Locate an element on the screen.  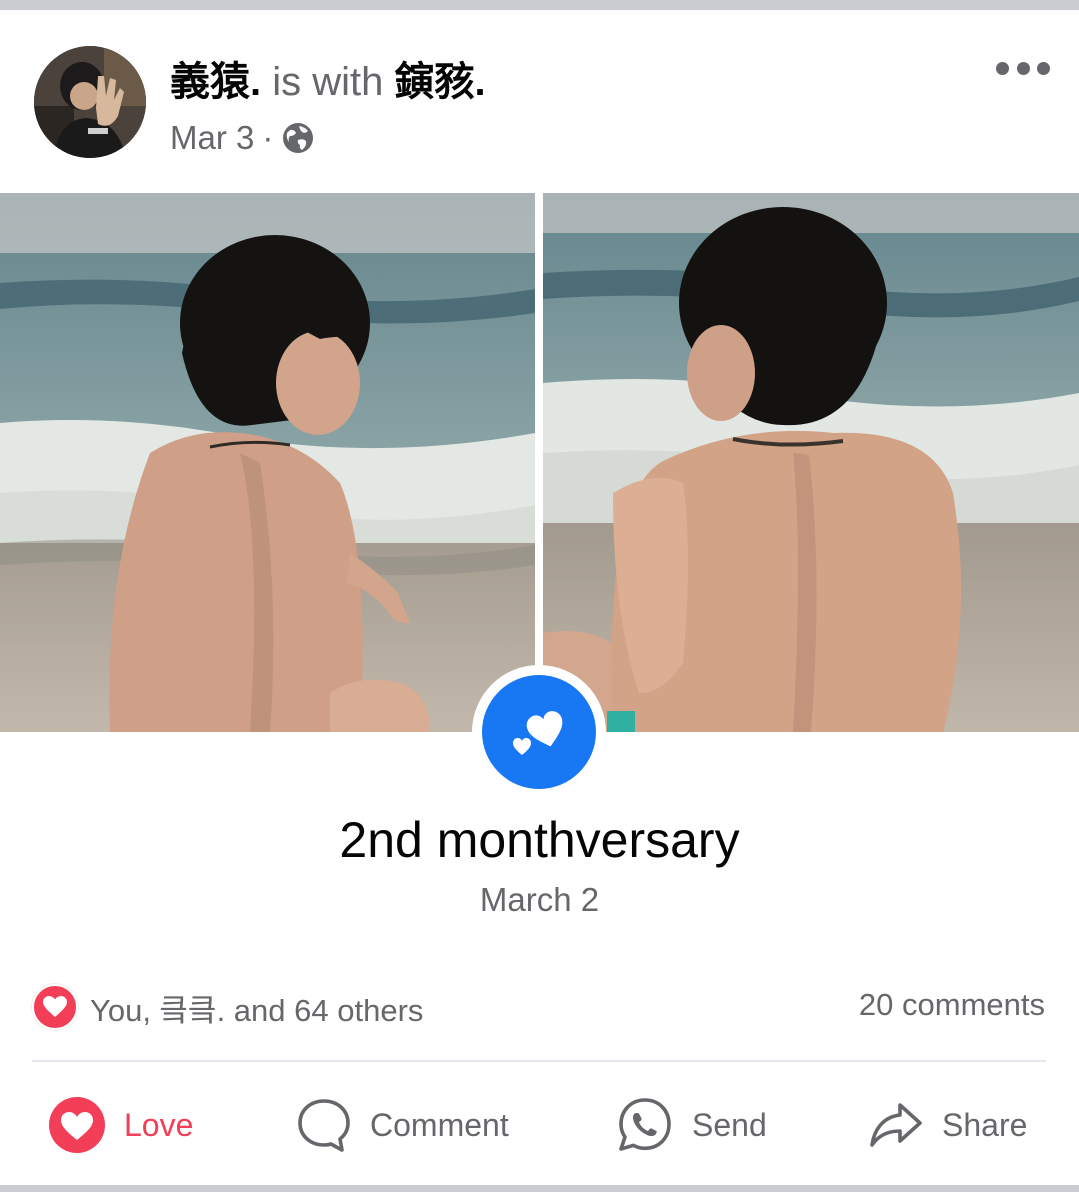
divider is located at coordinates (539, 1061).